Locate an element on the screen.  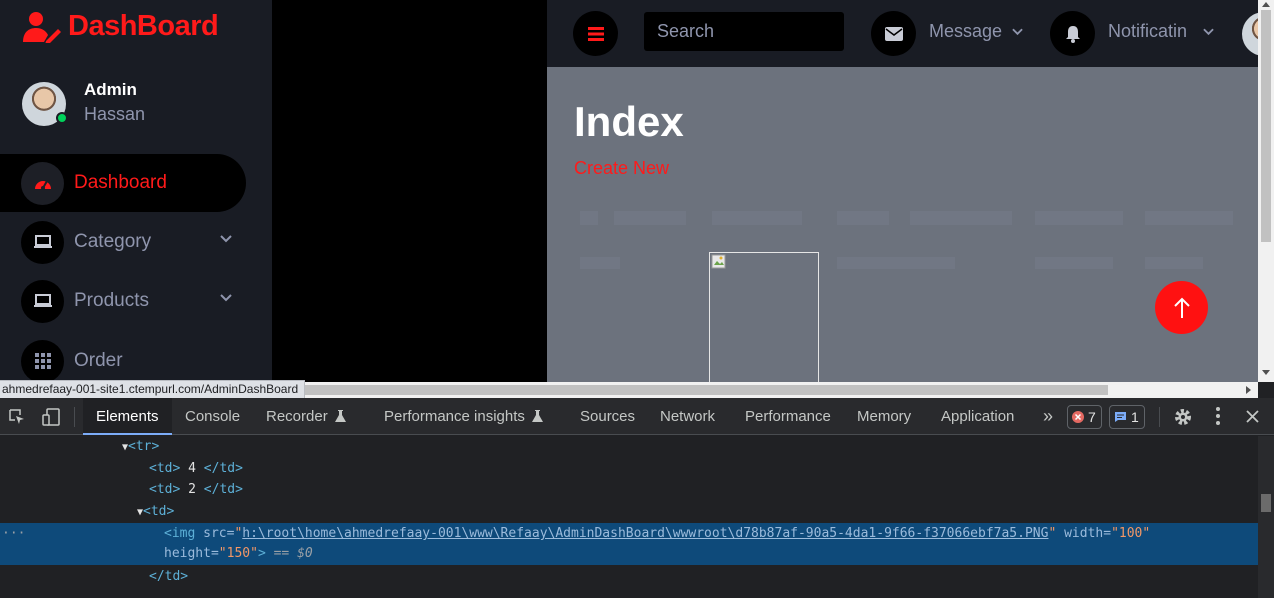
tab-label: Performance insights is located at coordinates (454, 416).